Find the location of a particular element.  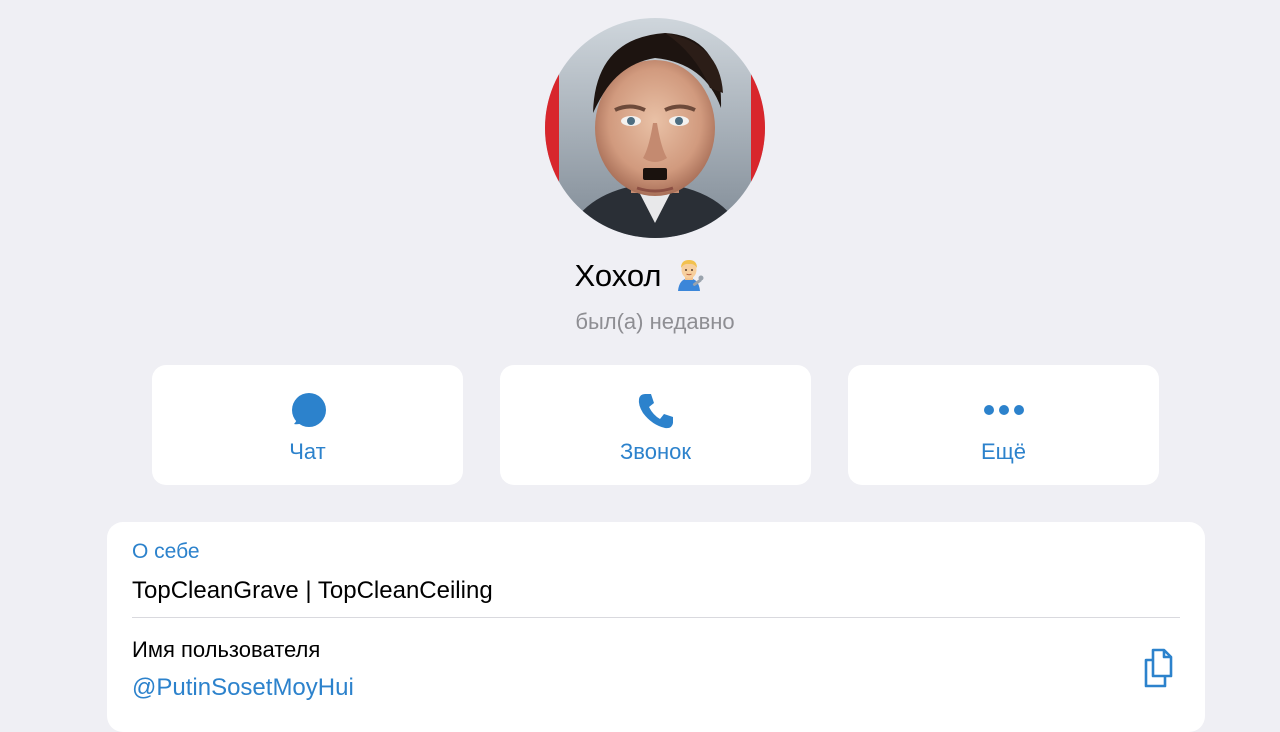

more-button-label: Ещё is located at coordinates (1003, 451).